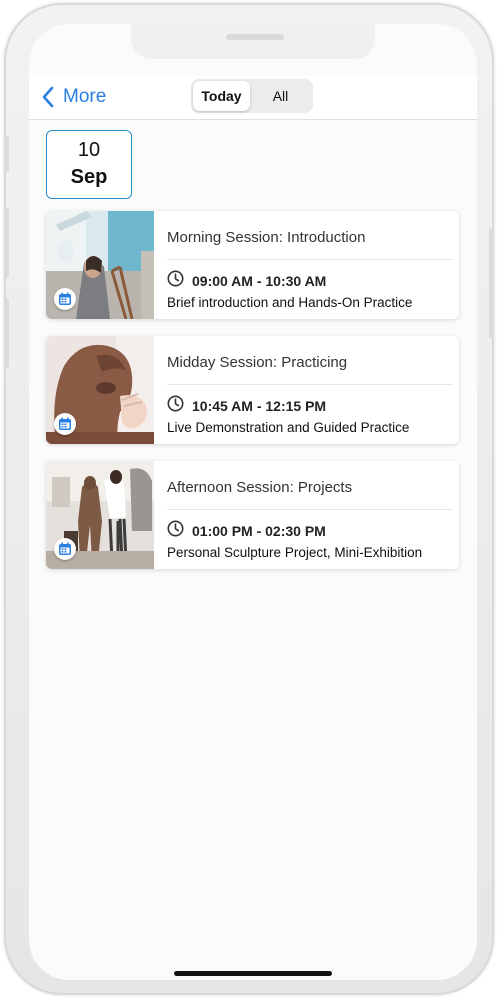  Describe the element at coordinates (255, 37) in the screenshot. I see `speaker-grille` at that location.